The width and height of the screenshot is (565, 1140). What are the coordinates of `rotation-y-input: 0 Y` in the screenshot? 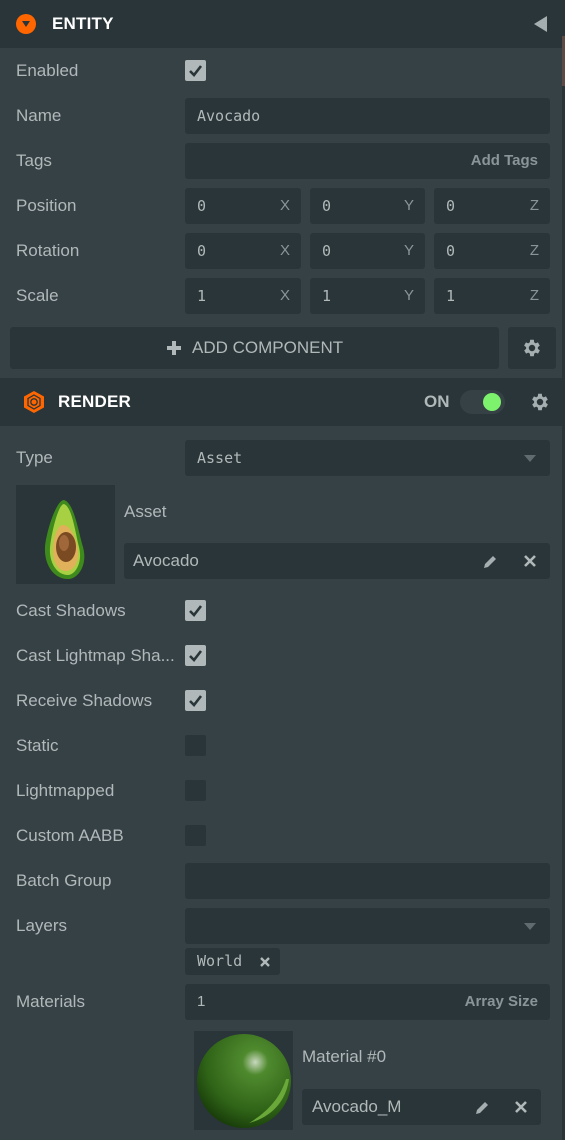 It's located at (367, 251).